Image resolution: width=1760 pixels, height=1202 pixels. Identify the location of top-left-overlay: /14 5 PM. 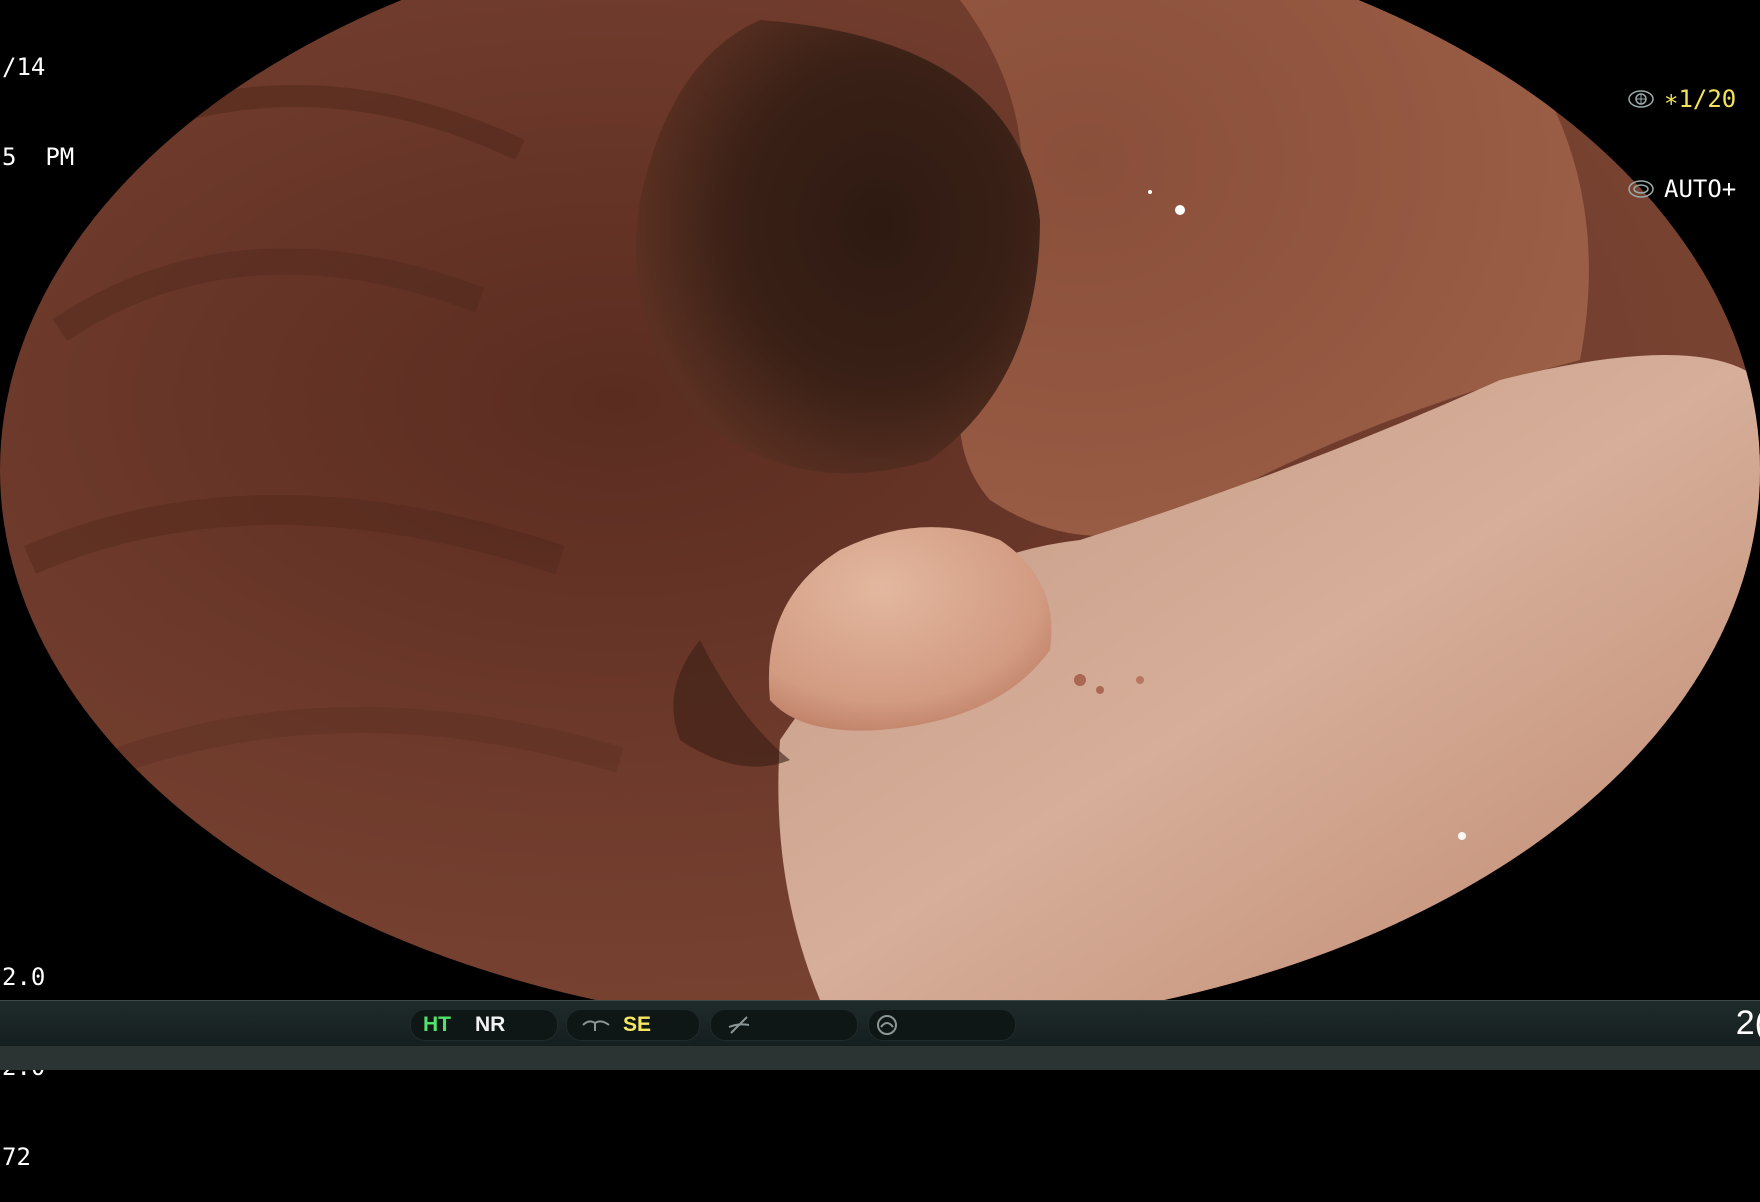
(38, 101).